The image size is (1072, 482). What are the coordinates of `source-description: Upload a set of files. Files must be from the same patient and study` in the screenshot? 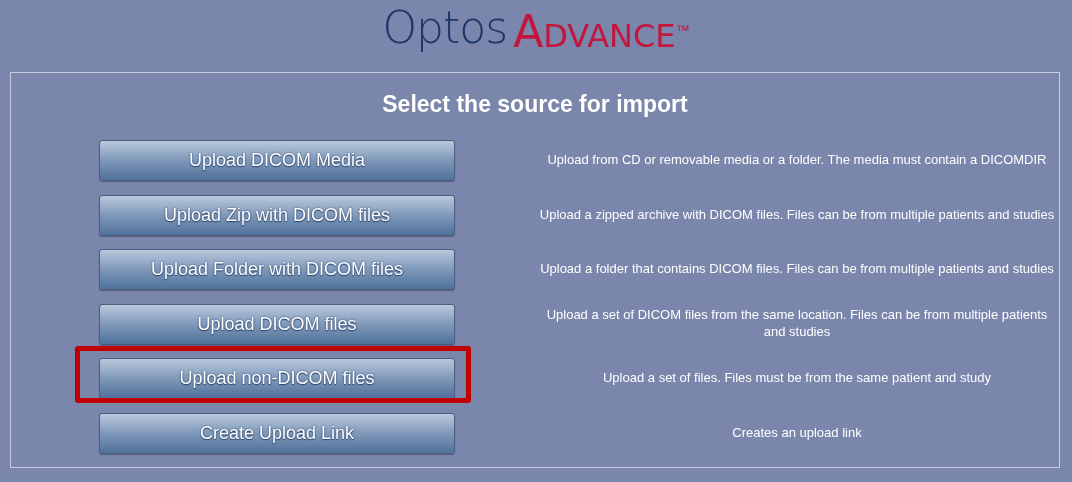 It's located at (797, 379).